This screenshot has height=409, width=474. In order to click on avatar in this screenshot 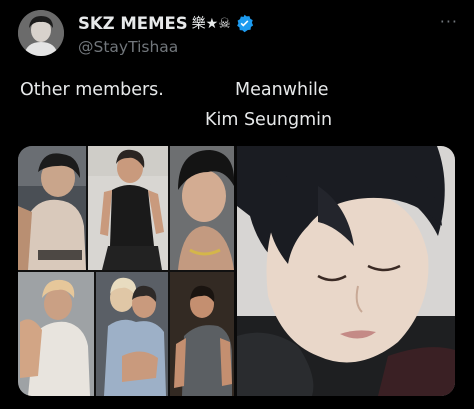, I will do `click(41, 33)`.